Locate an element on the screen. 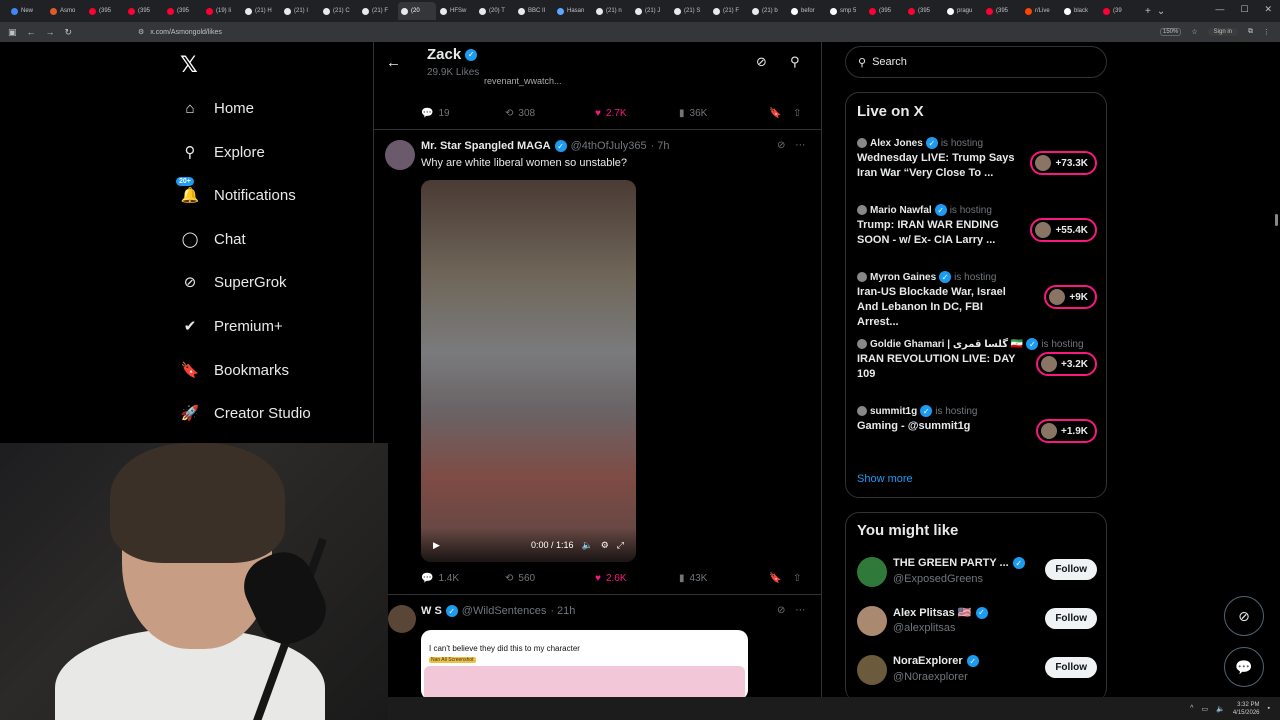  browser-tab: pragu is located at coordinates (963, 11).